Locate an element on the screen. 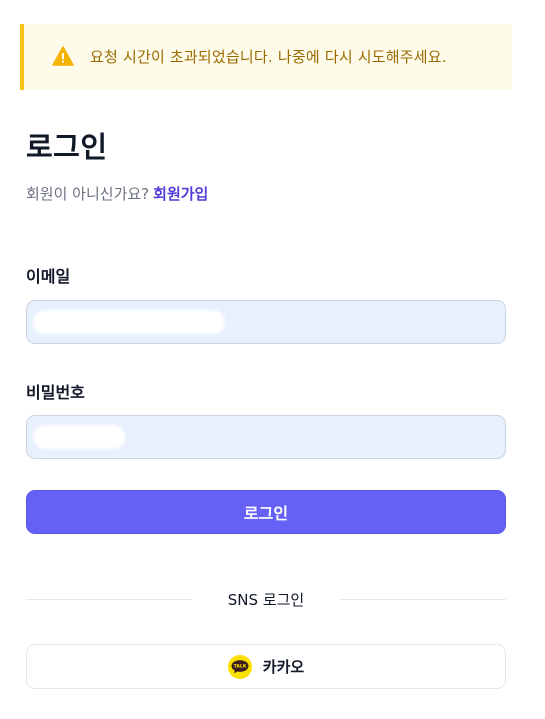  warning-icon is located at coordinates (63, 56).